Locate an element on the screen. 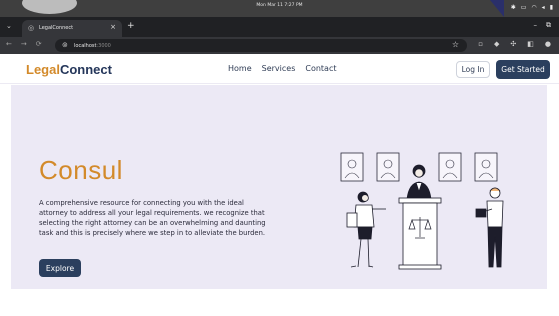 The width and height of the screenshot is (559, 316). os-top-bar: Mon Mar 11 7:27 PM ✱ ▭ ◠ ◂ ▮ is located at coordinates (279, 8).